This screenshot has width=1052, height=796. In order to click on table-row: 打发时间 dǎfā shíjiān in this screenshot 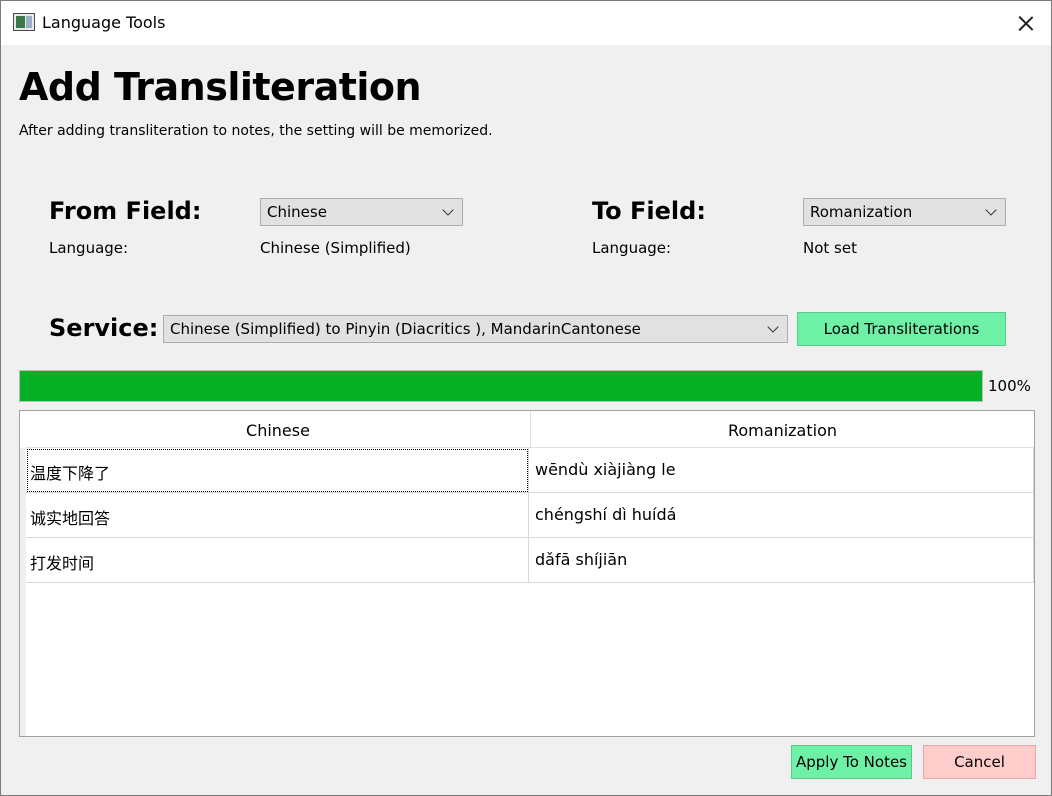, I will do `click(530, 560)`.